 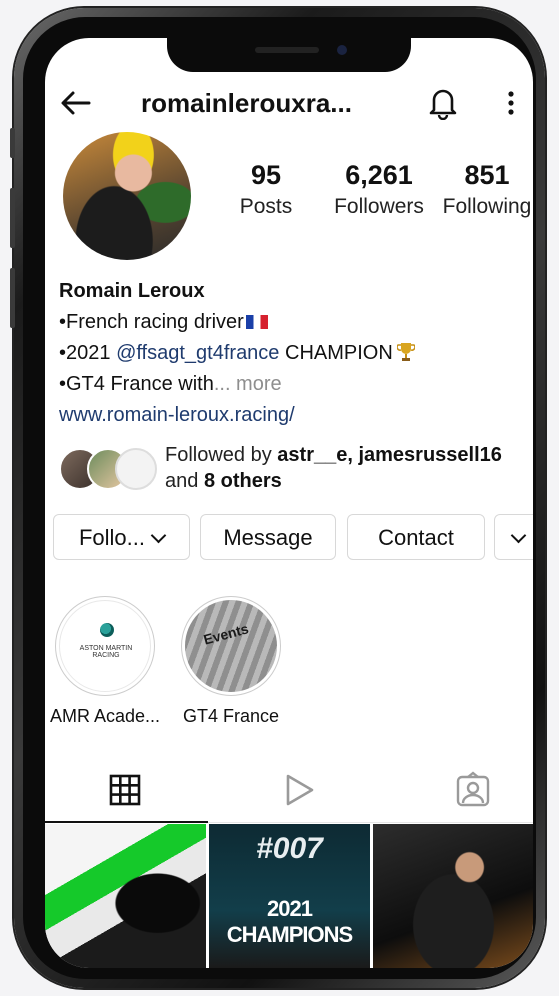 I want to click on amr-logo-text: ASTON MARTIN RACING, so click(x=106, y=652).